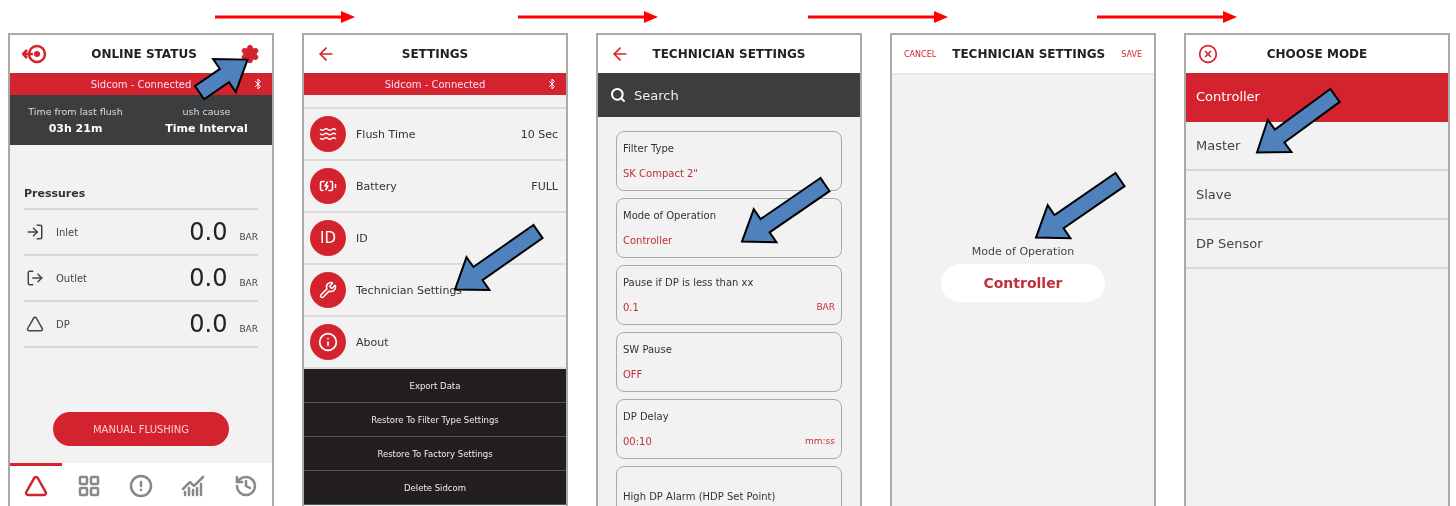 The width and height of the screenshot is (1456, 506). Describe the element at coordinates (410, 290) in the screenshot. I see `settings-label: Technician Settings` at that location.